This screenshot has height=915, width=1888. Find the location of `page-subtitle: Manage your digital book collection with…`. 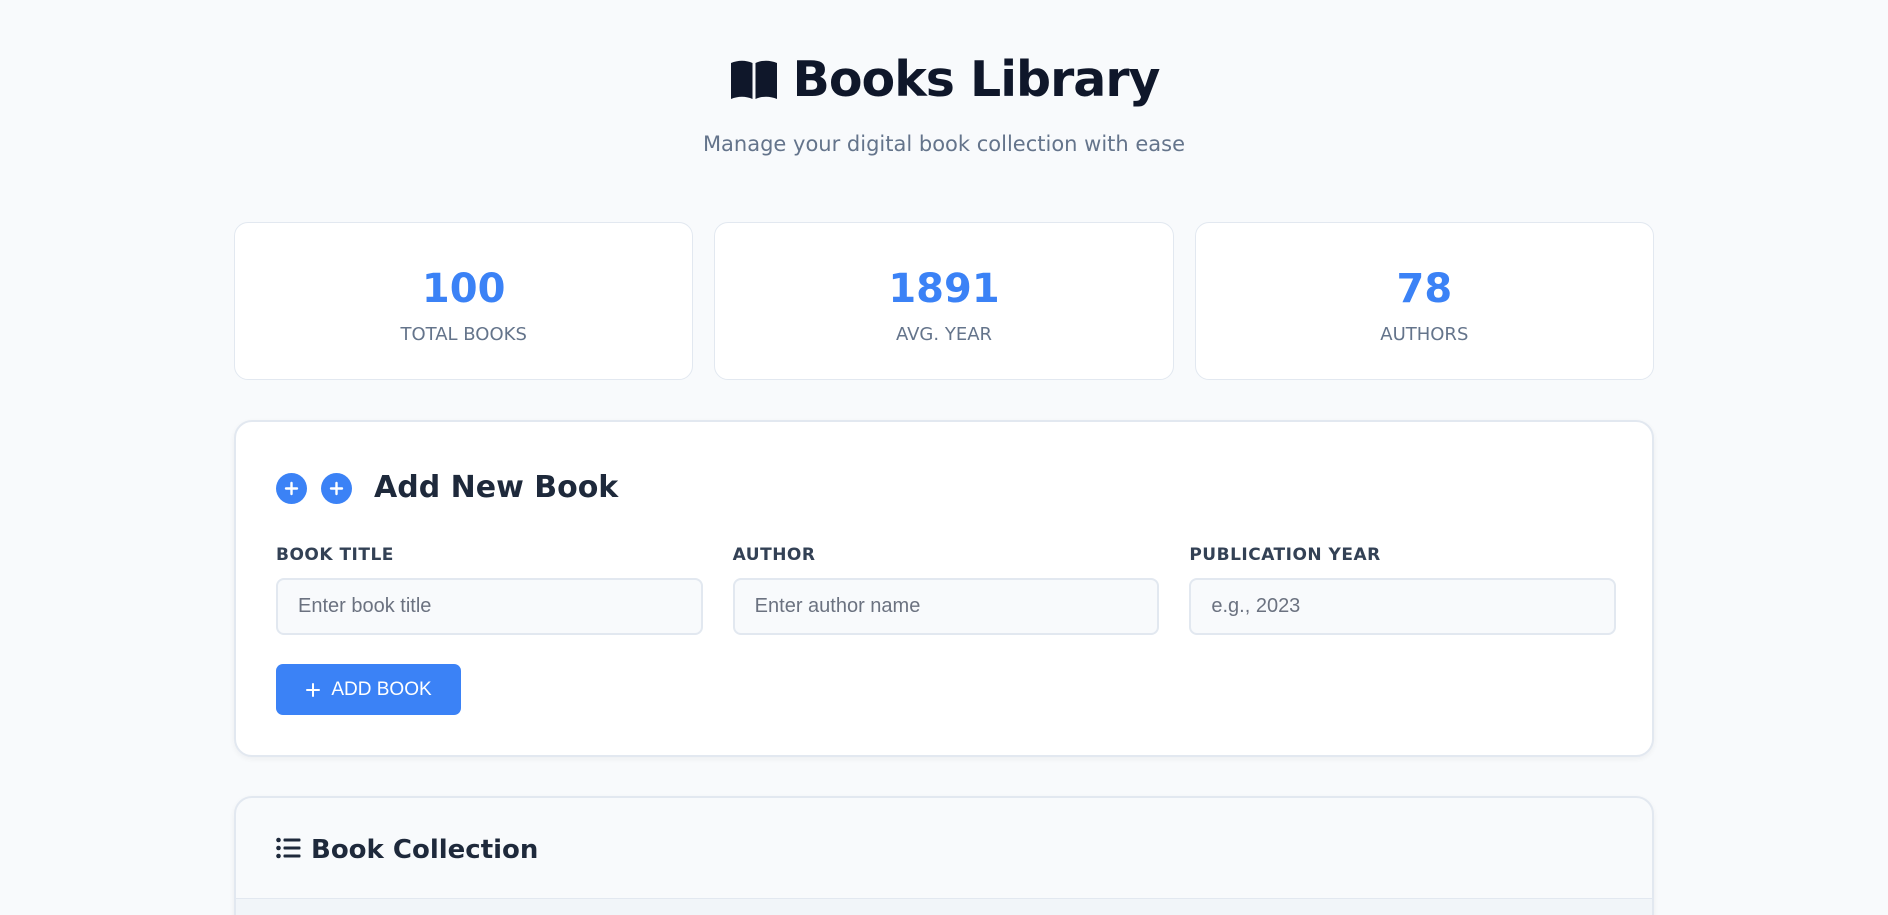

page-subtitle: Manage your digital book collection with… is located at coordinates (944, 144).